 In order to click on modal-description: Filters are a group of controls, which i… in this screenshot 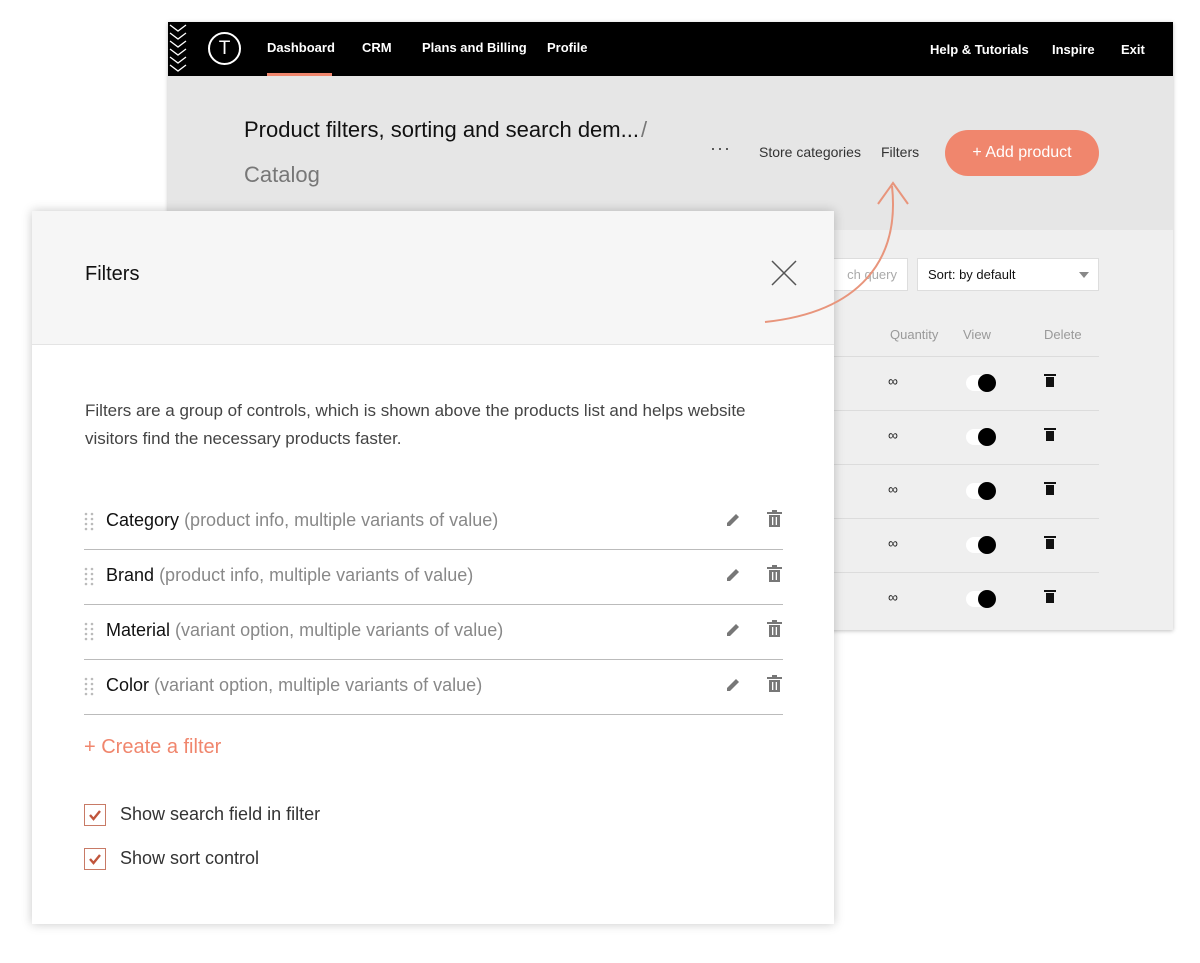, I will do `click(415, 424)`.